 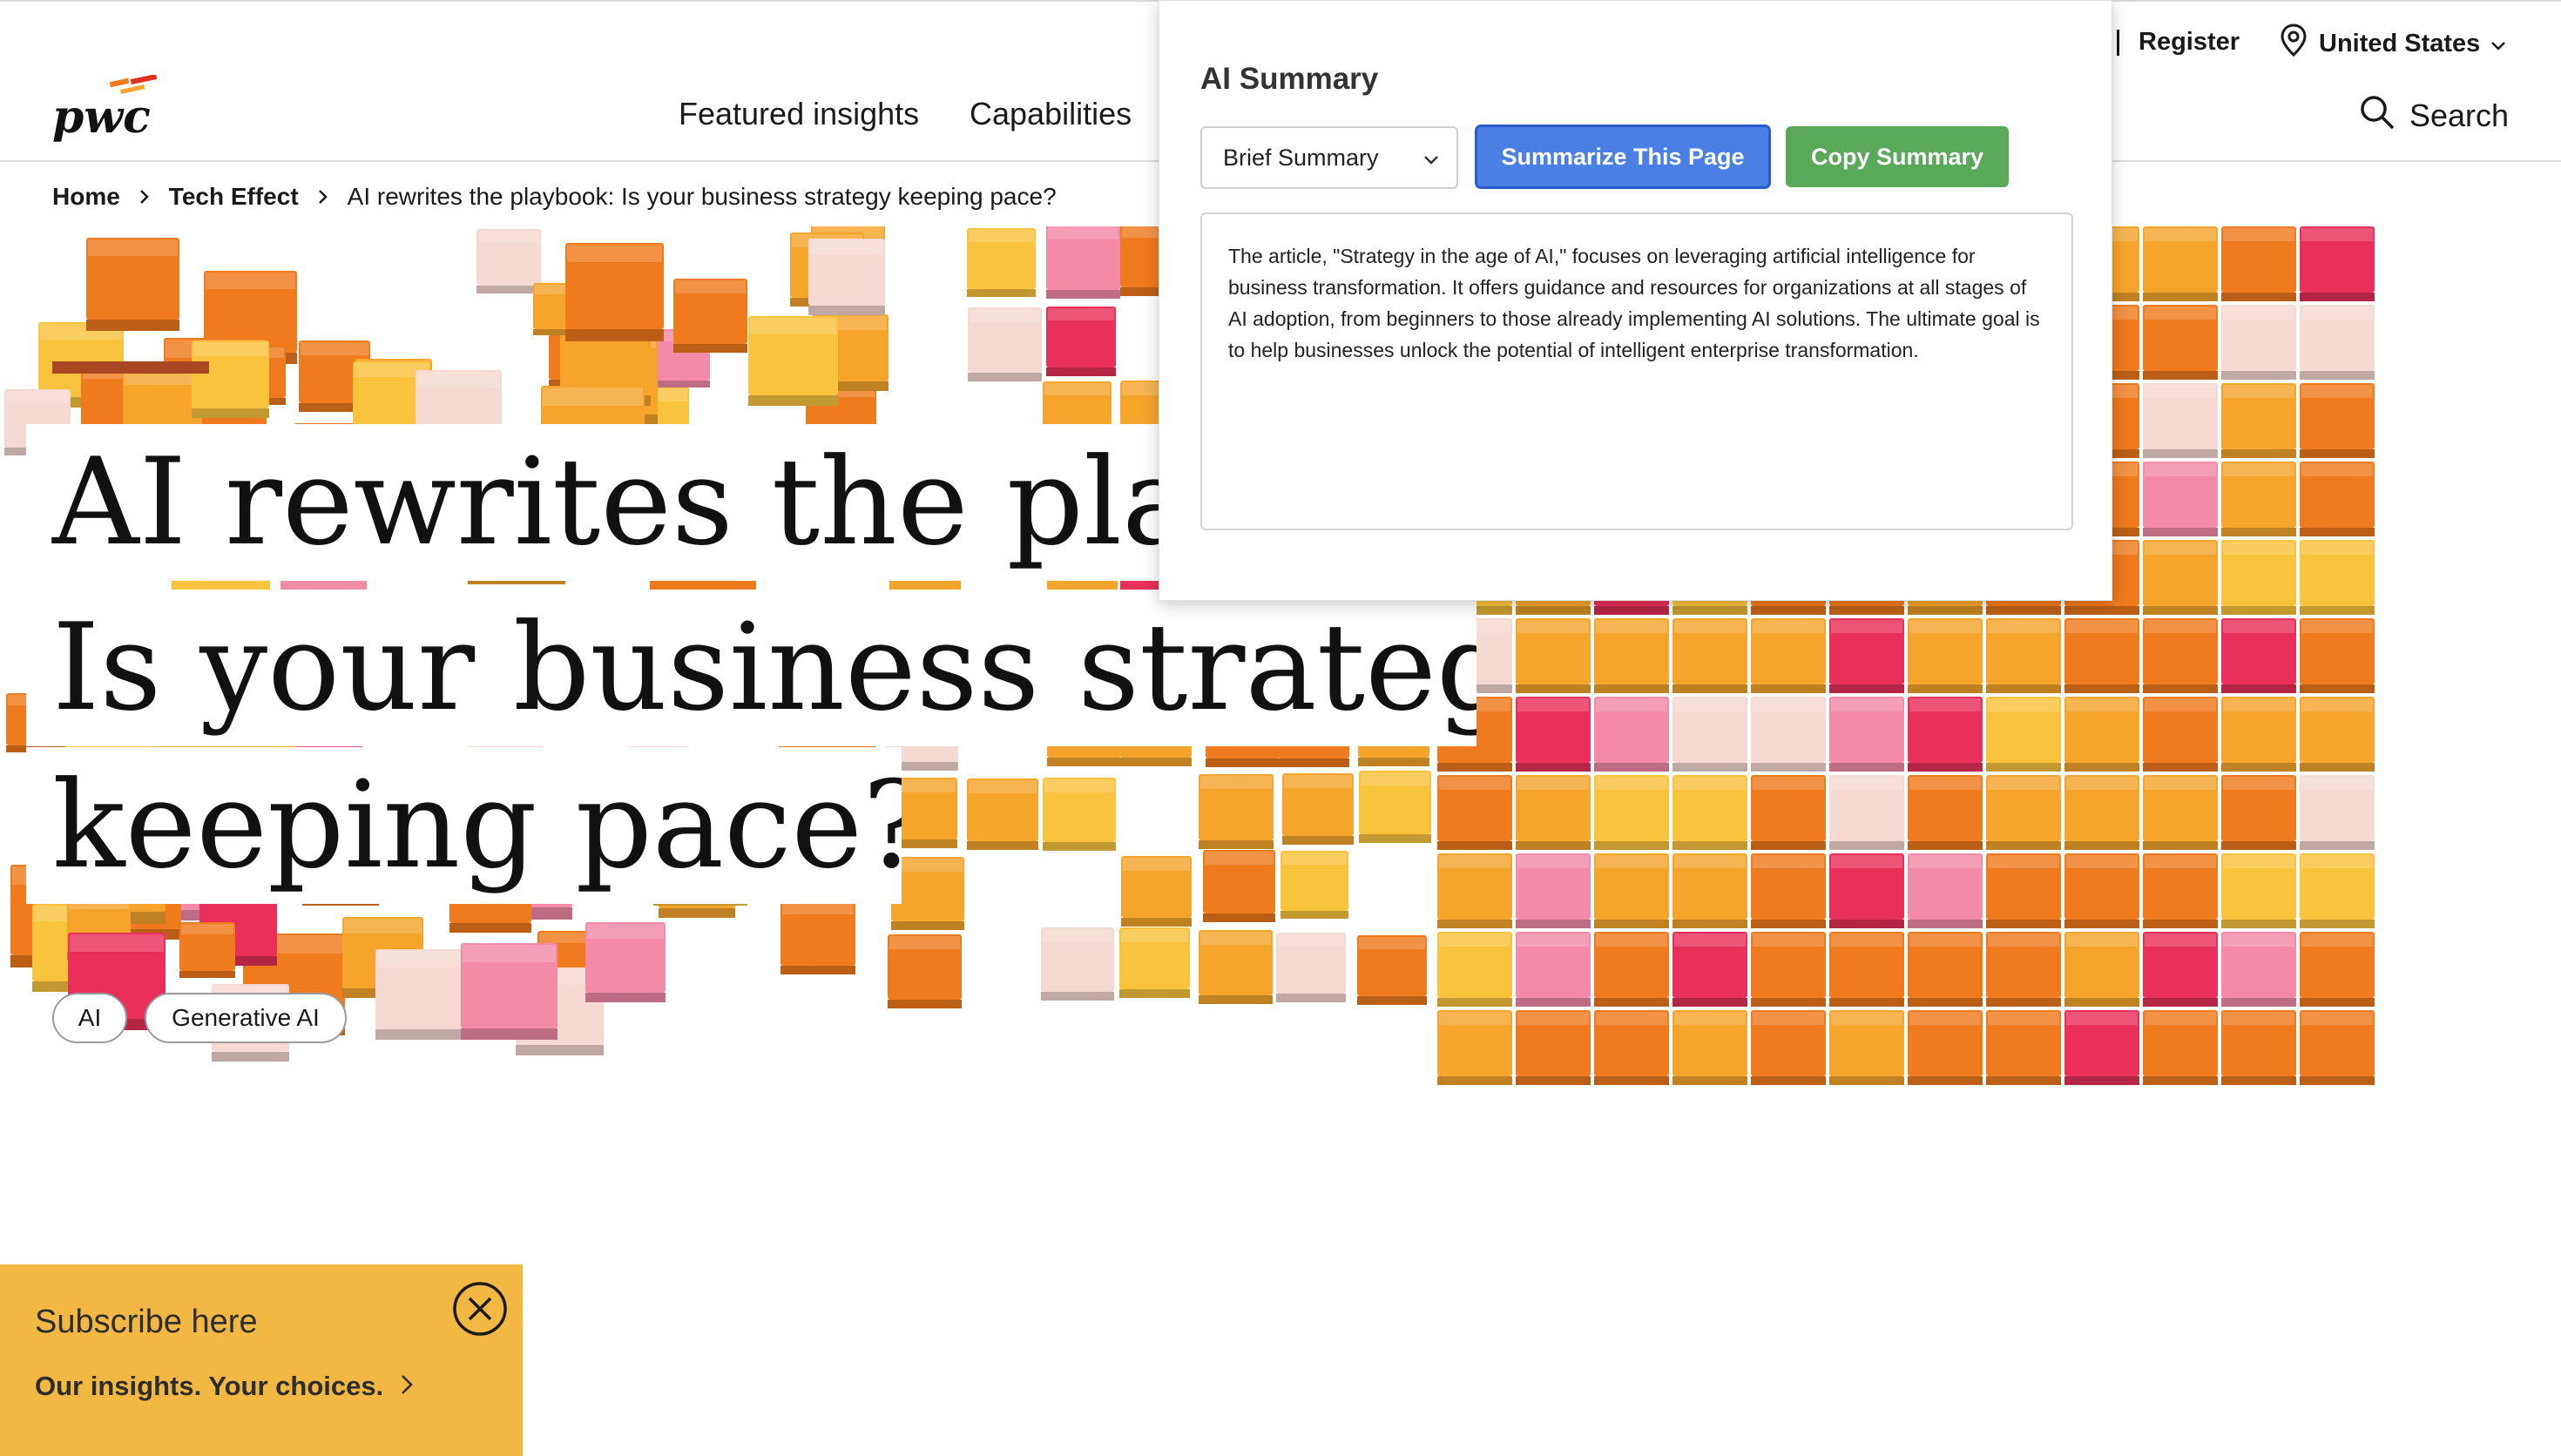 What do you see at coordinates (1289, 79) in the screenshot?
I see `ai-summary-title: AI Summary` at bounding box center [1289, 79].